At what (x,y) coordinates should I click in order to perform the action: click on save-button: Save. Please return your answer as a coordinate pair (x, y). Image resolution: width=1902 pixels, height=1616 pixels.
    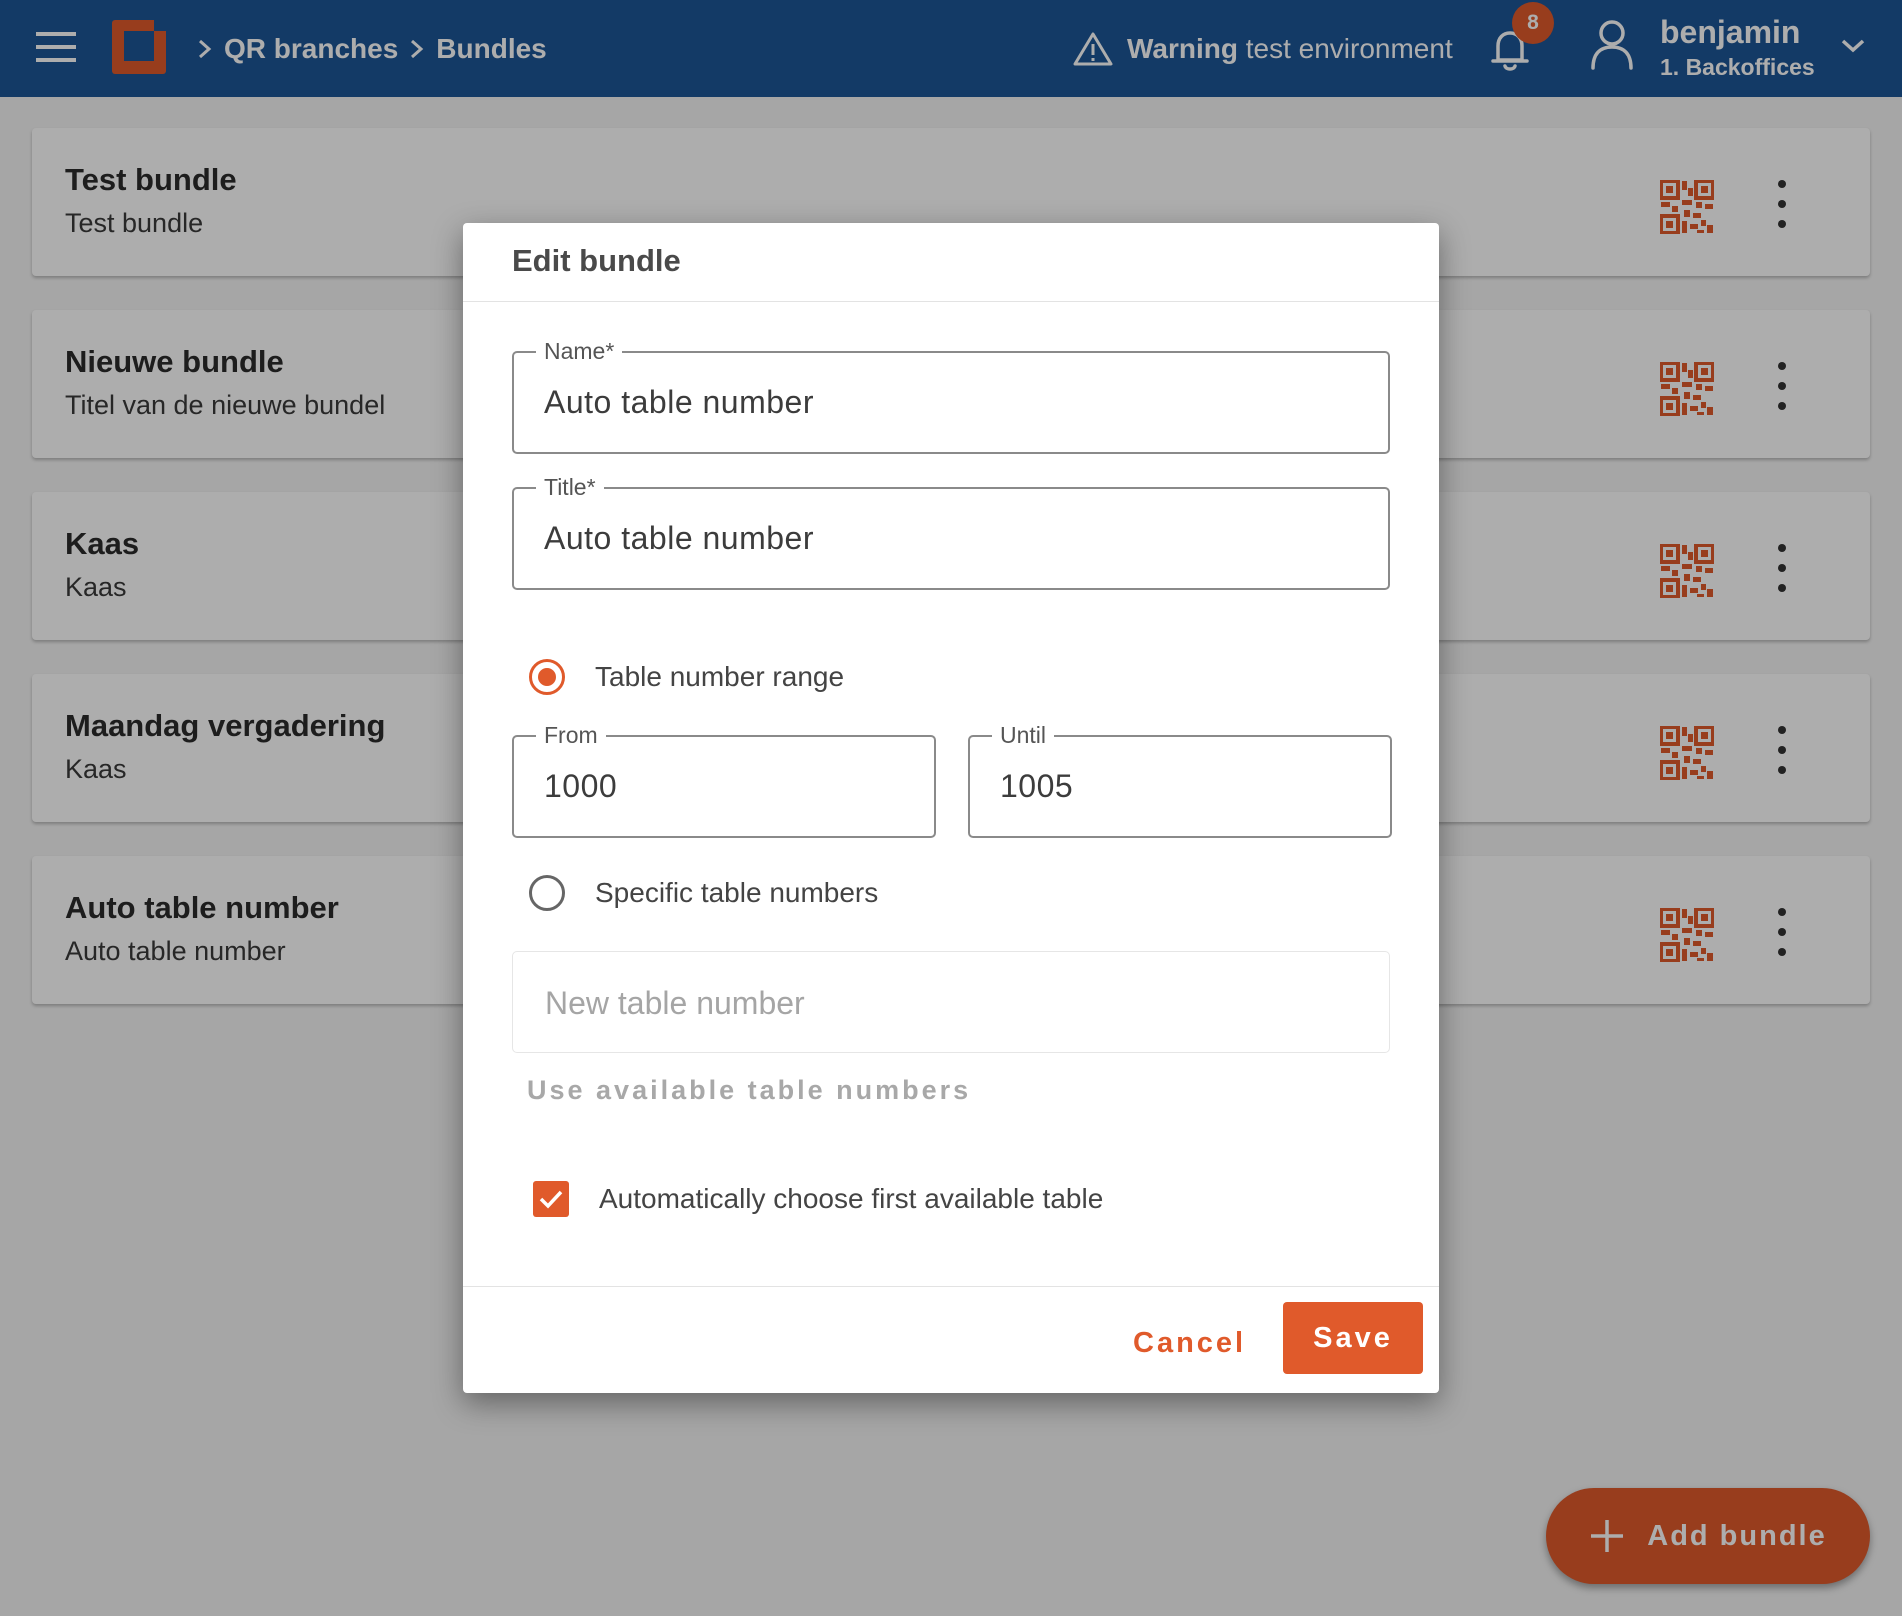
    Looking at the image, I should click on (1353, 1338).